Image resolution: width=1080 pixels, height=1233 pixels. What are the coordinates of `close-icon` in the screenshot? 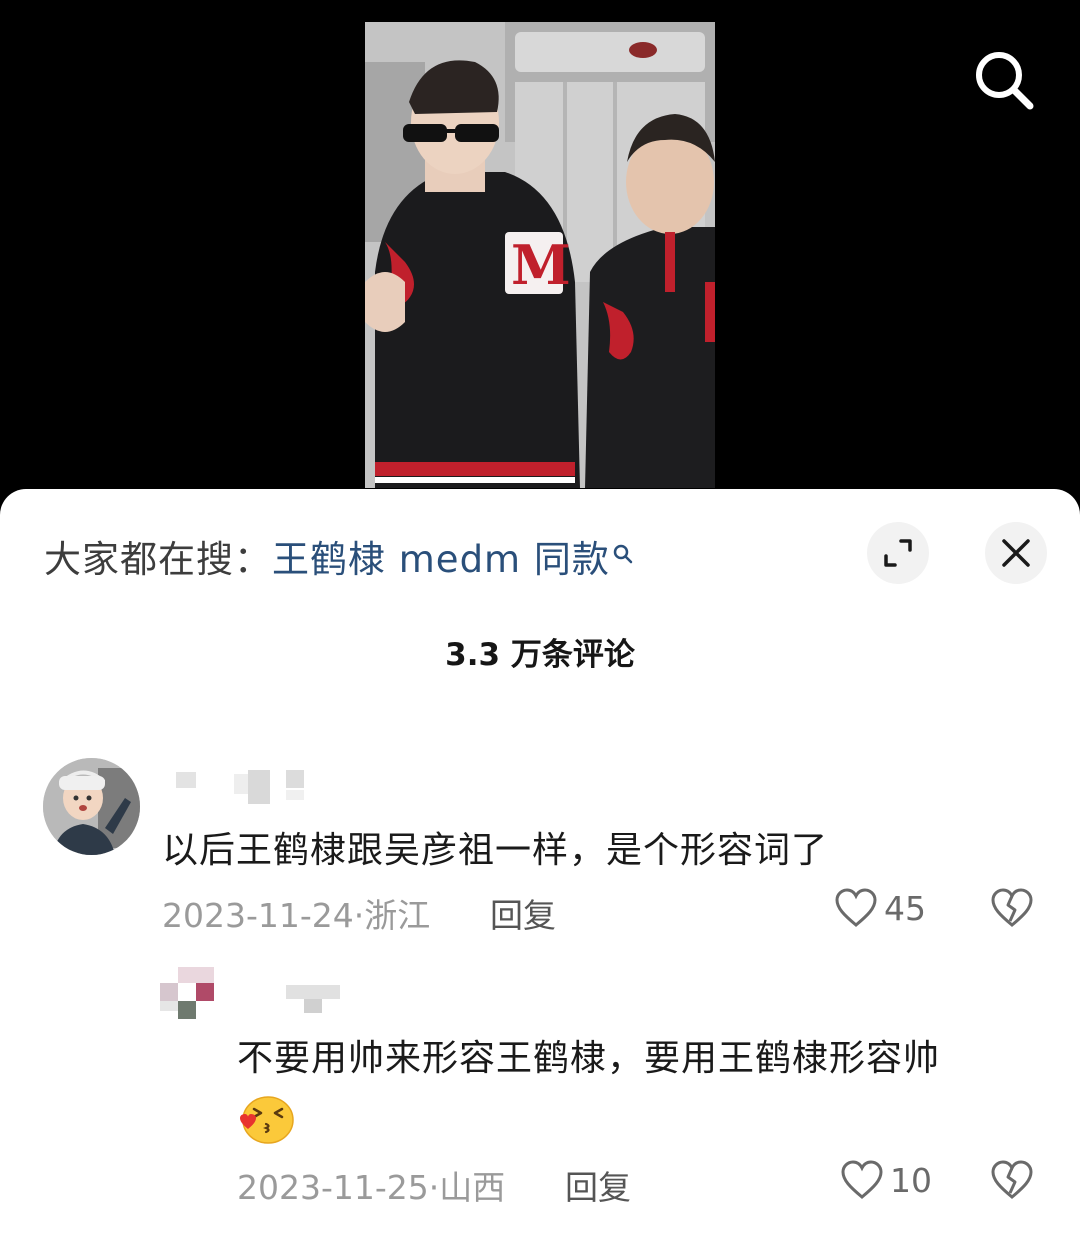 It's located at (1016, 553).